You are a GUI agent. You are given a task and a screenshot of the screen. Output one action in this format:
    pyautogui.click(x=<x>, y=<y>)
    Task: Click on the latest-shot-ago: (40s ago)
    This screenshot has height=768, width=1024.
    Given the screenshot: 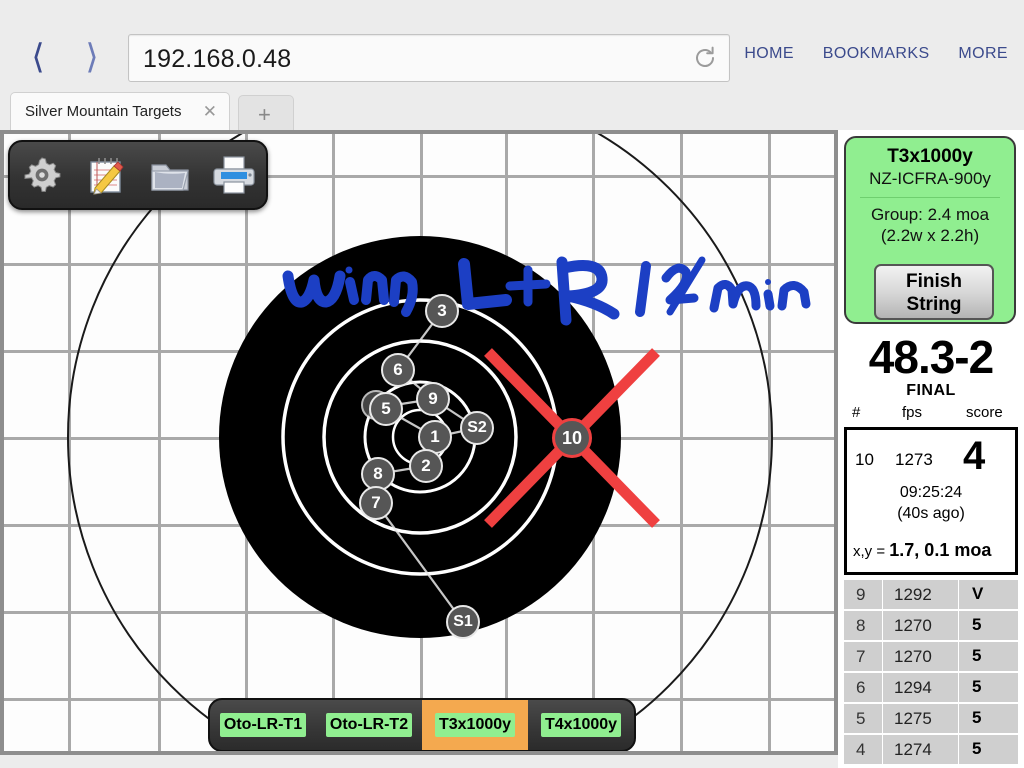 What is the action you would take?
    pyautogui.click(x=931, y=513)
    